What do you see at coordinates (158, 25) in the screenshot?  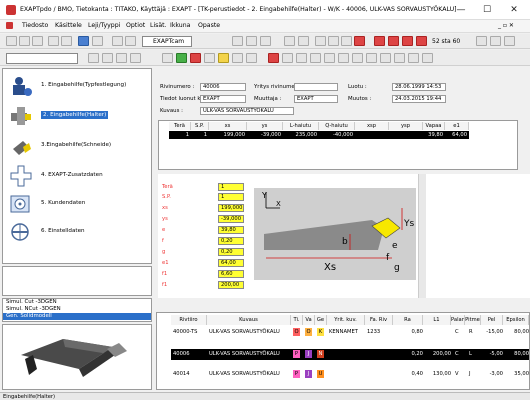 I see `menu-lisat: Lisät.` at bounding box center [158, 25].